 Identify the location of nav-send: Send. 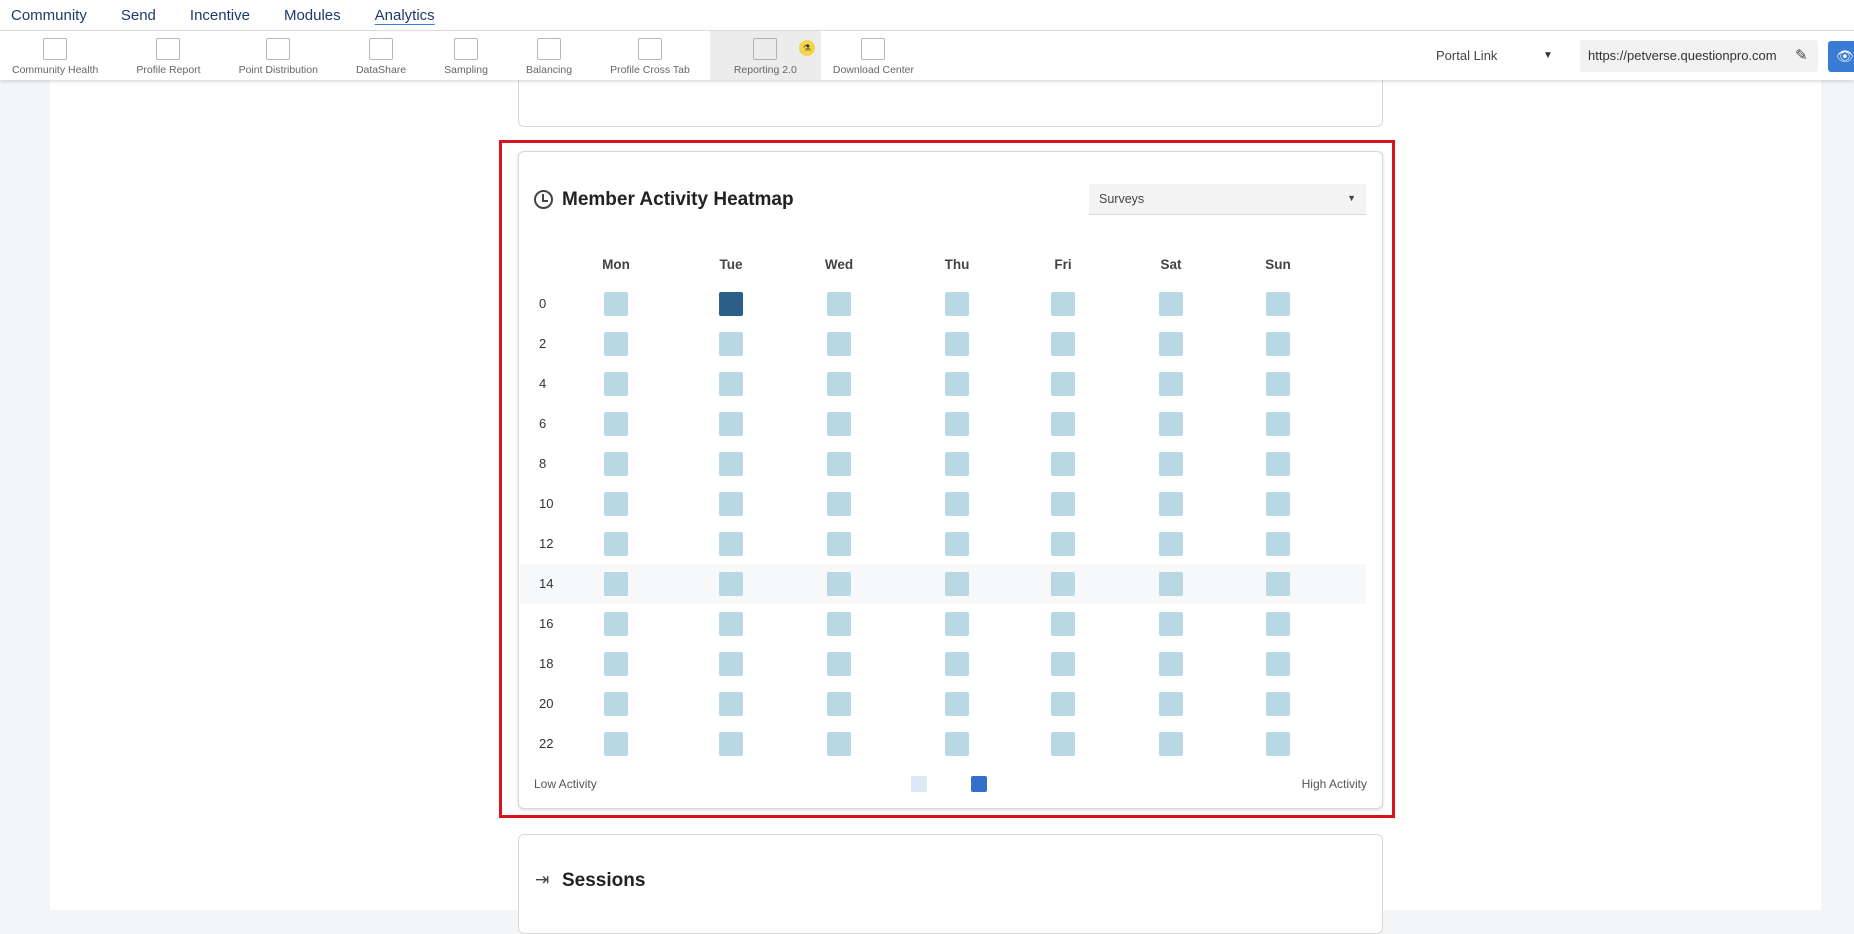
(138, 15).